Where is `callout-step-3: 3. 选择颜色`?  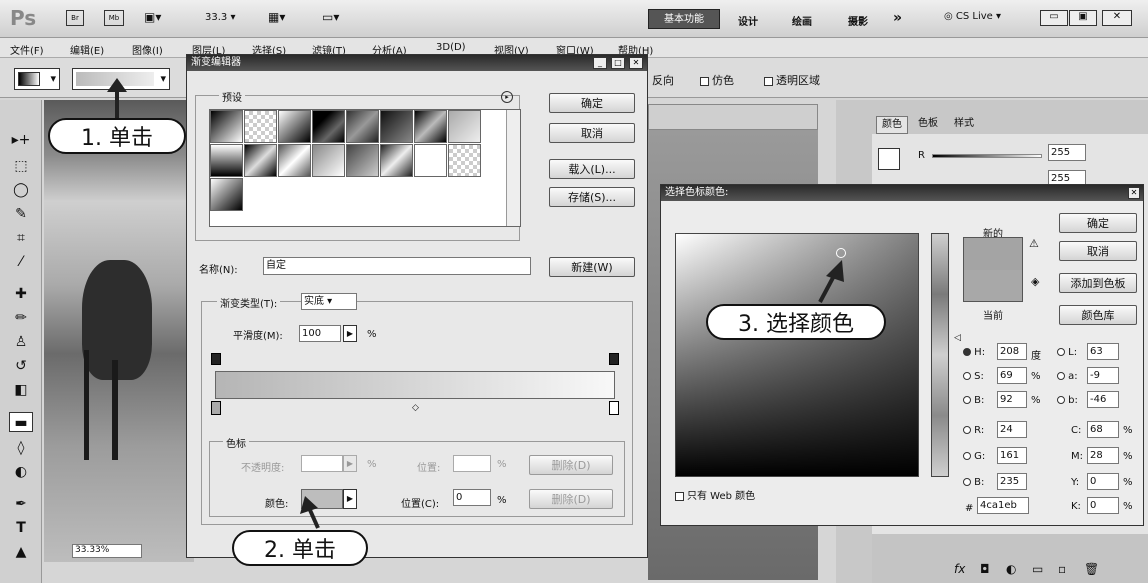
callout-step-3: 3. 选择颜色 is located at coordinates (796, 322).